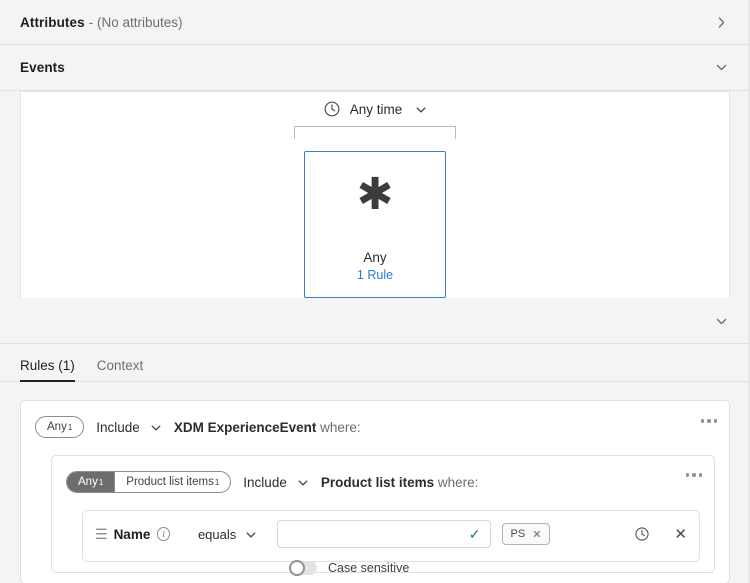  I want to click on case-sensitive-label: Case sensitive, so click(369, 568).